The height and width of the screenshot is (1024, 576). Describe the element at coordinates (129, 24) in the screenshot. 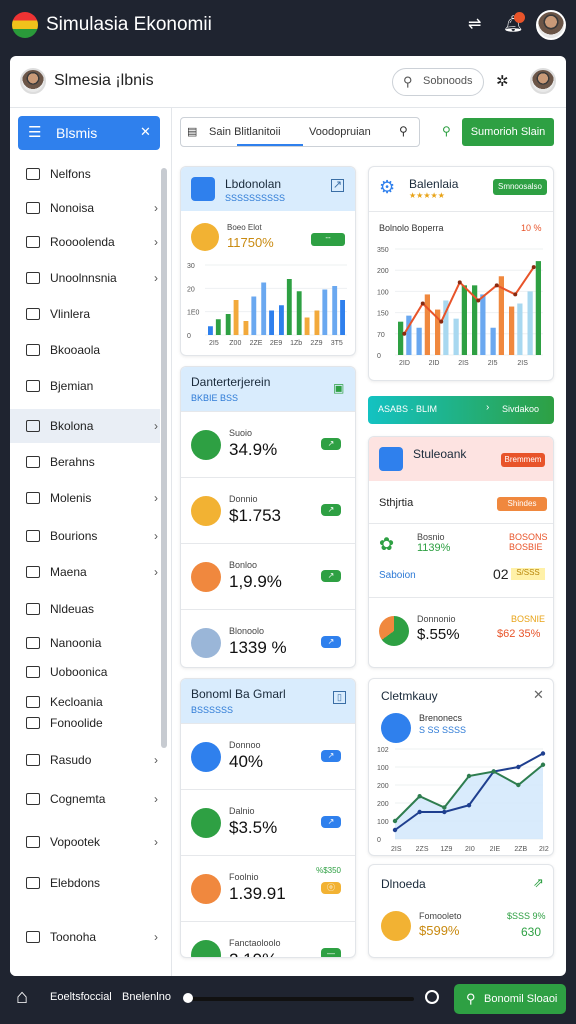

I see `app-title: Simulasia Ekonomii` at that location.